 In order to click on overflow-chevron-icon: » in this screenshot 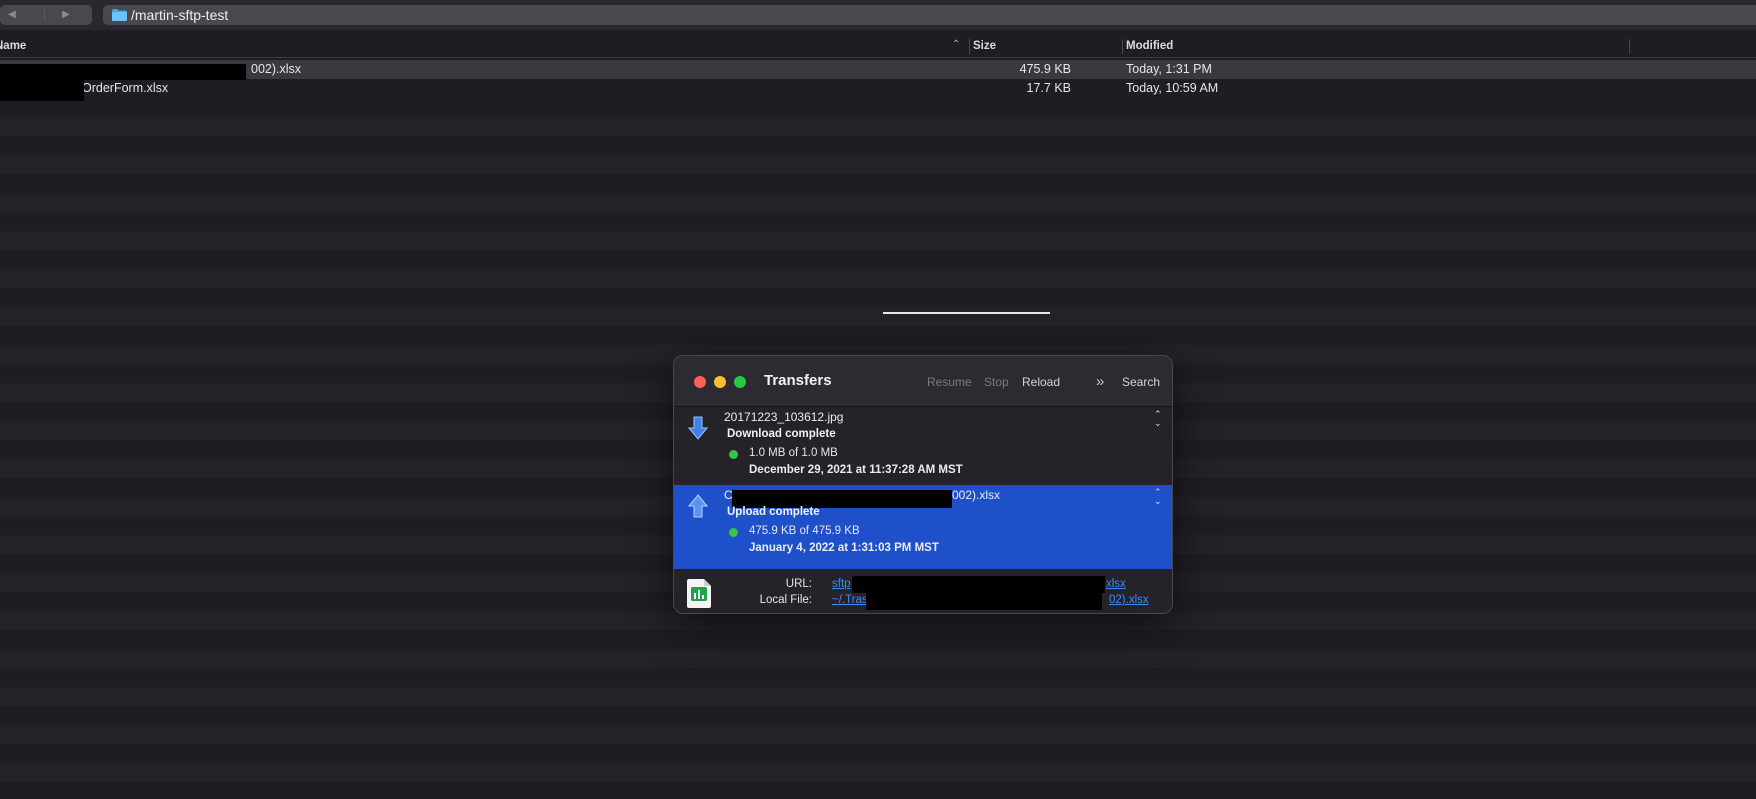, I will do `click(1100, 381)`.